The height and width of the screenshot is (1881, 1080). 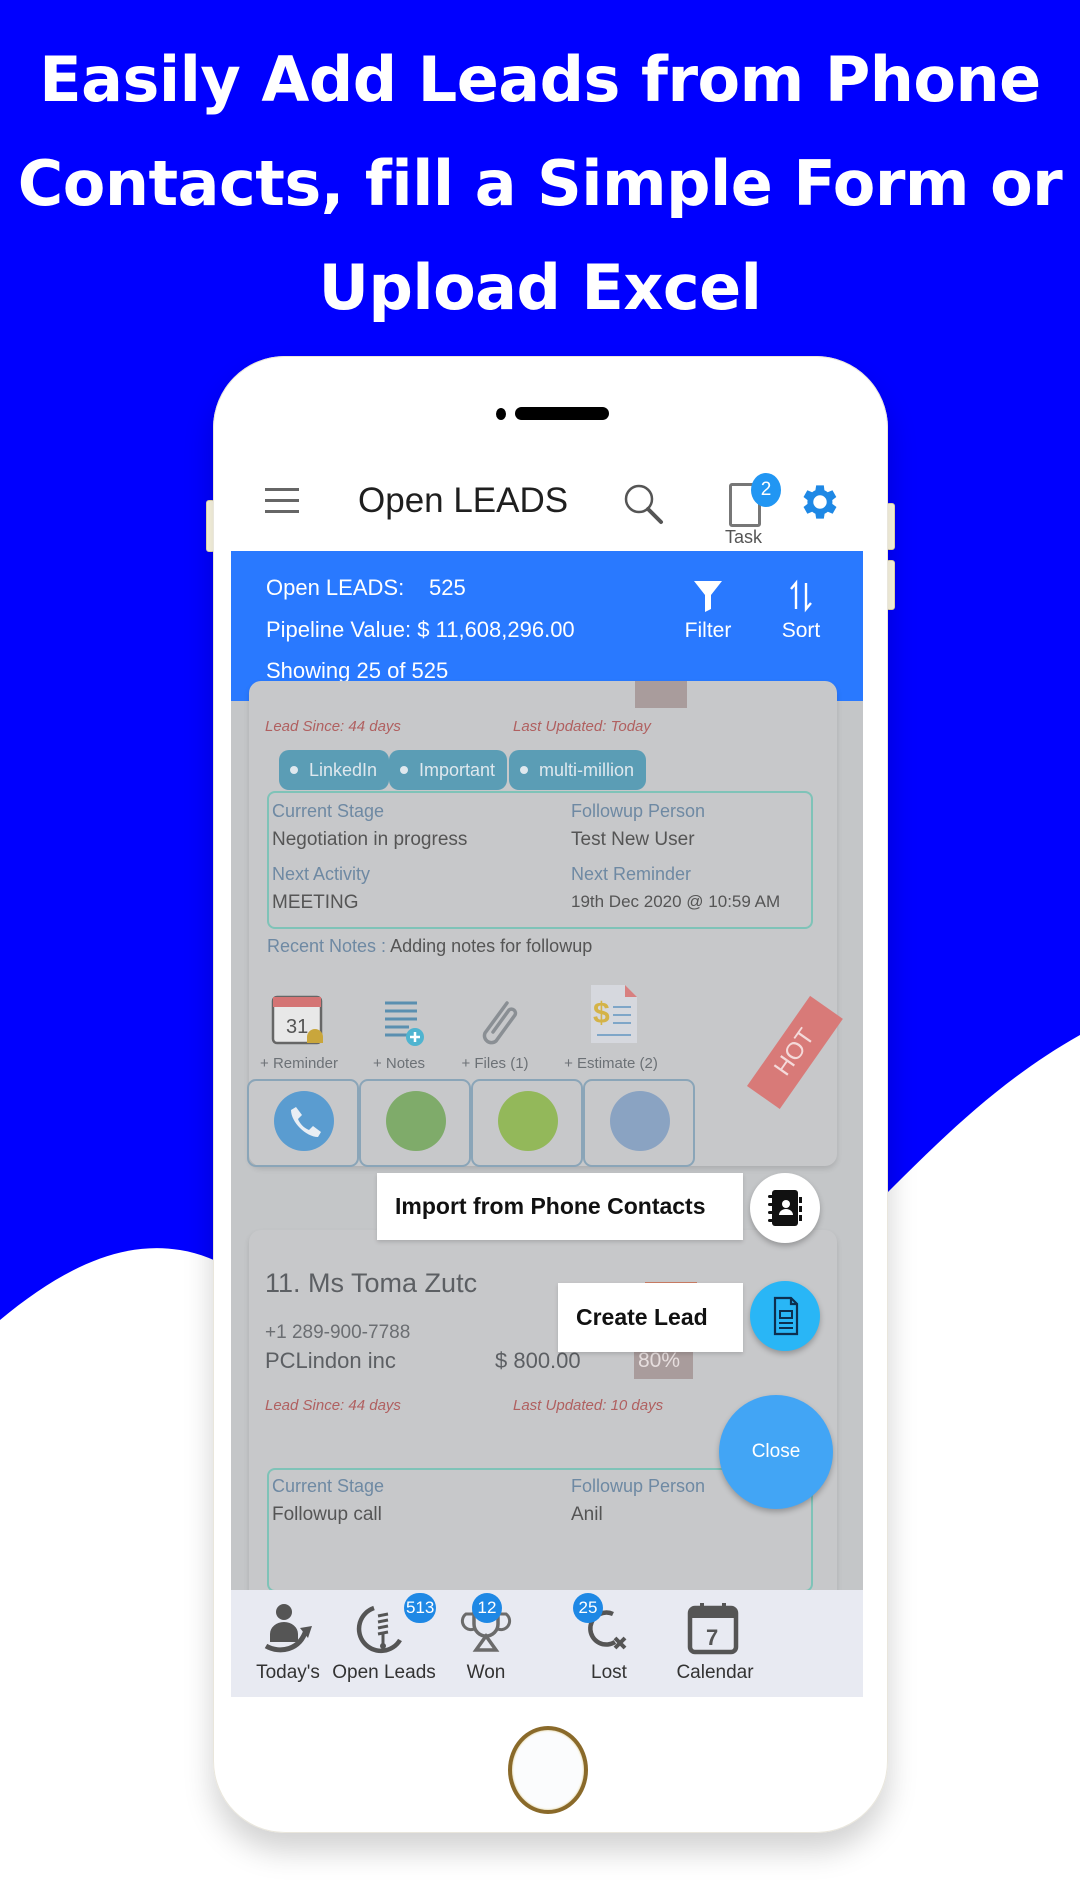 What do you see at coordinates (540, 79) in the screenshot?
I see `headline-line-1: Easily Add Leads from Phone` at bounding box center [540, 79].